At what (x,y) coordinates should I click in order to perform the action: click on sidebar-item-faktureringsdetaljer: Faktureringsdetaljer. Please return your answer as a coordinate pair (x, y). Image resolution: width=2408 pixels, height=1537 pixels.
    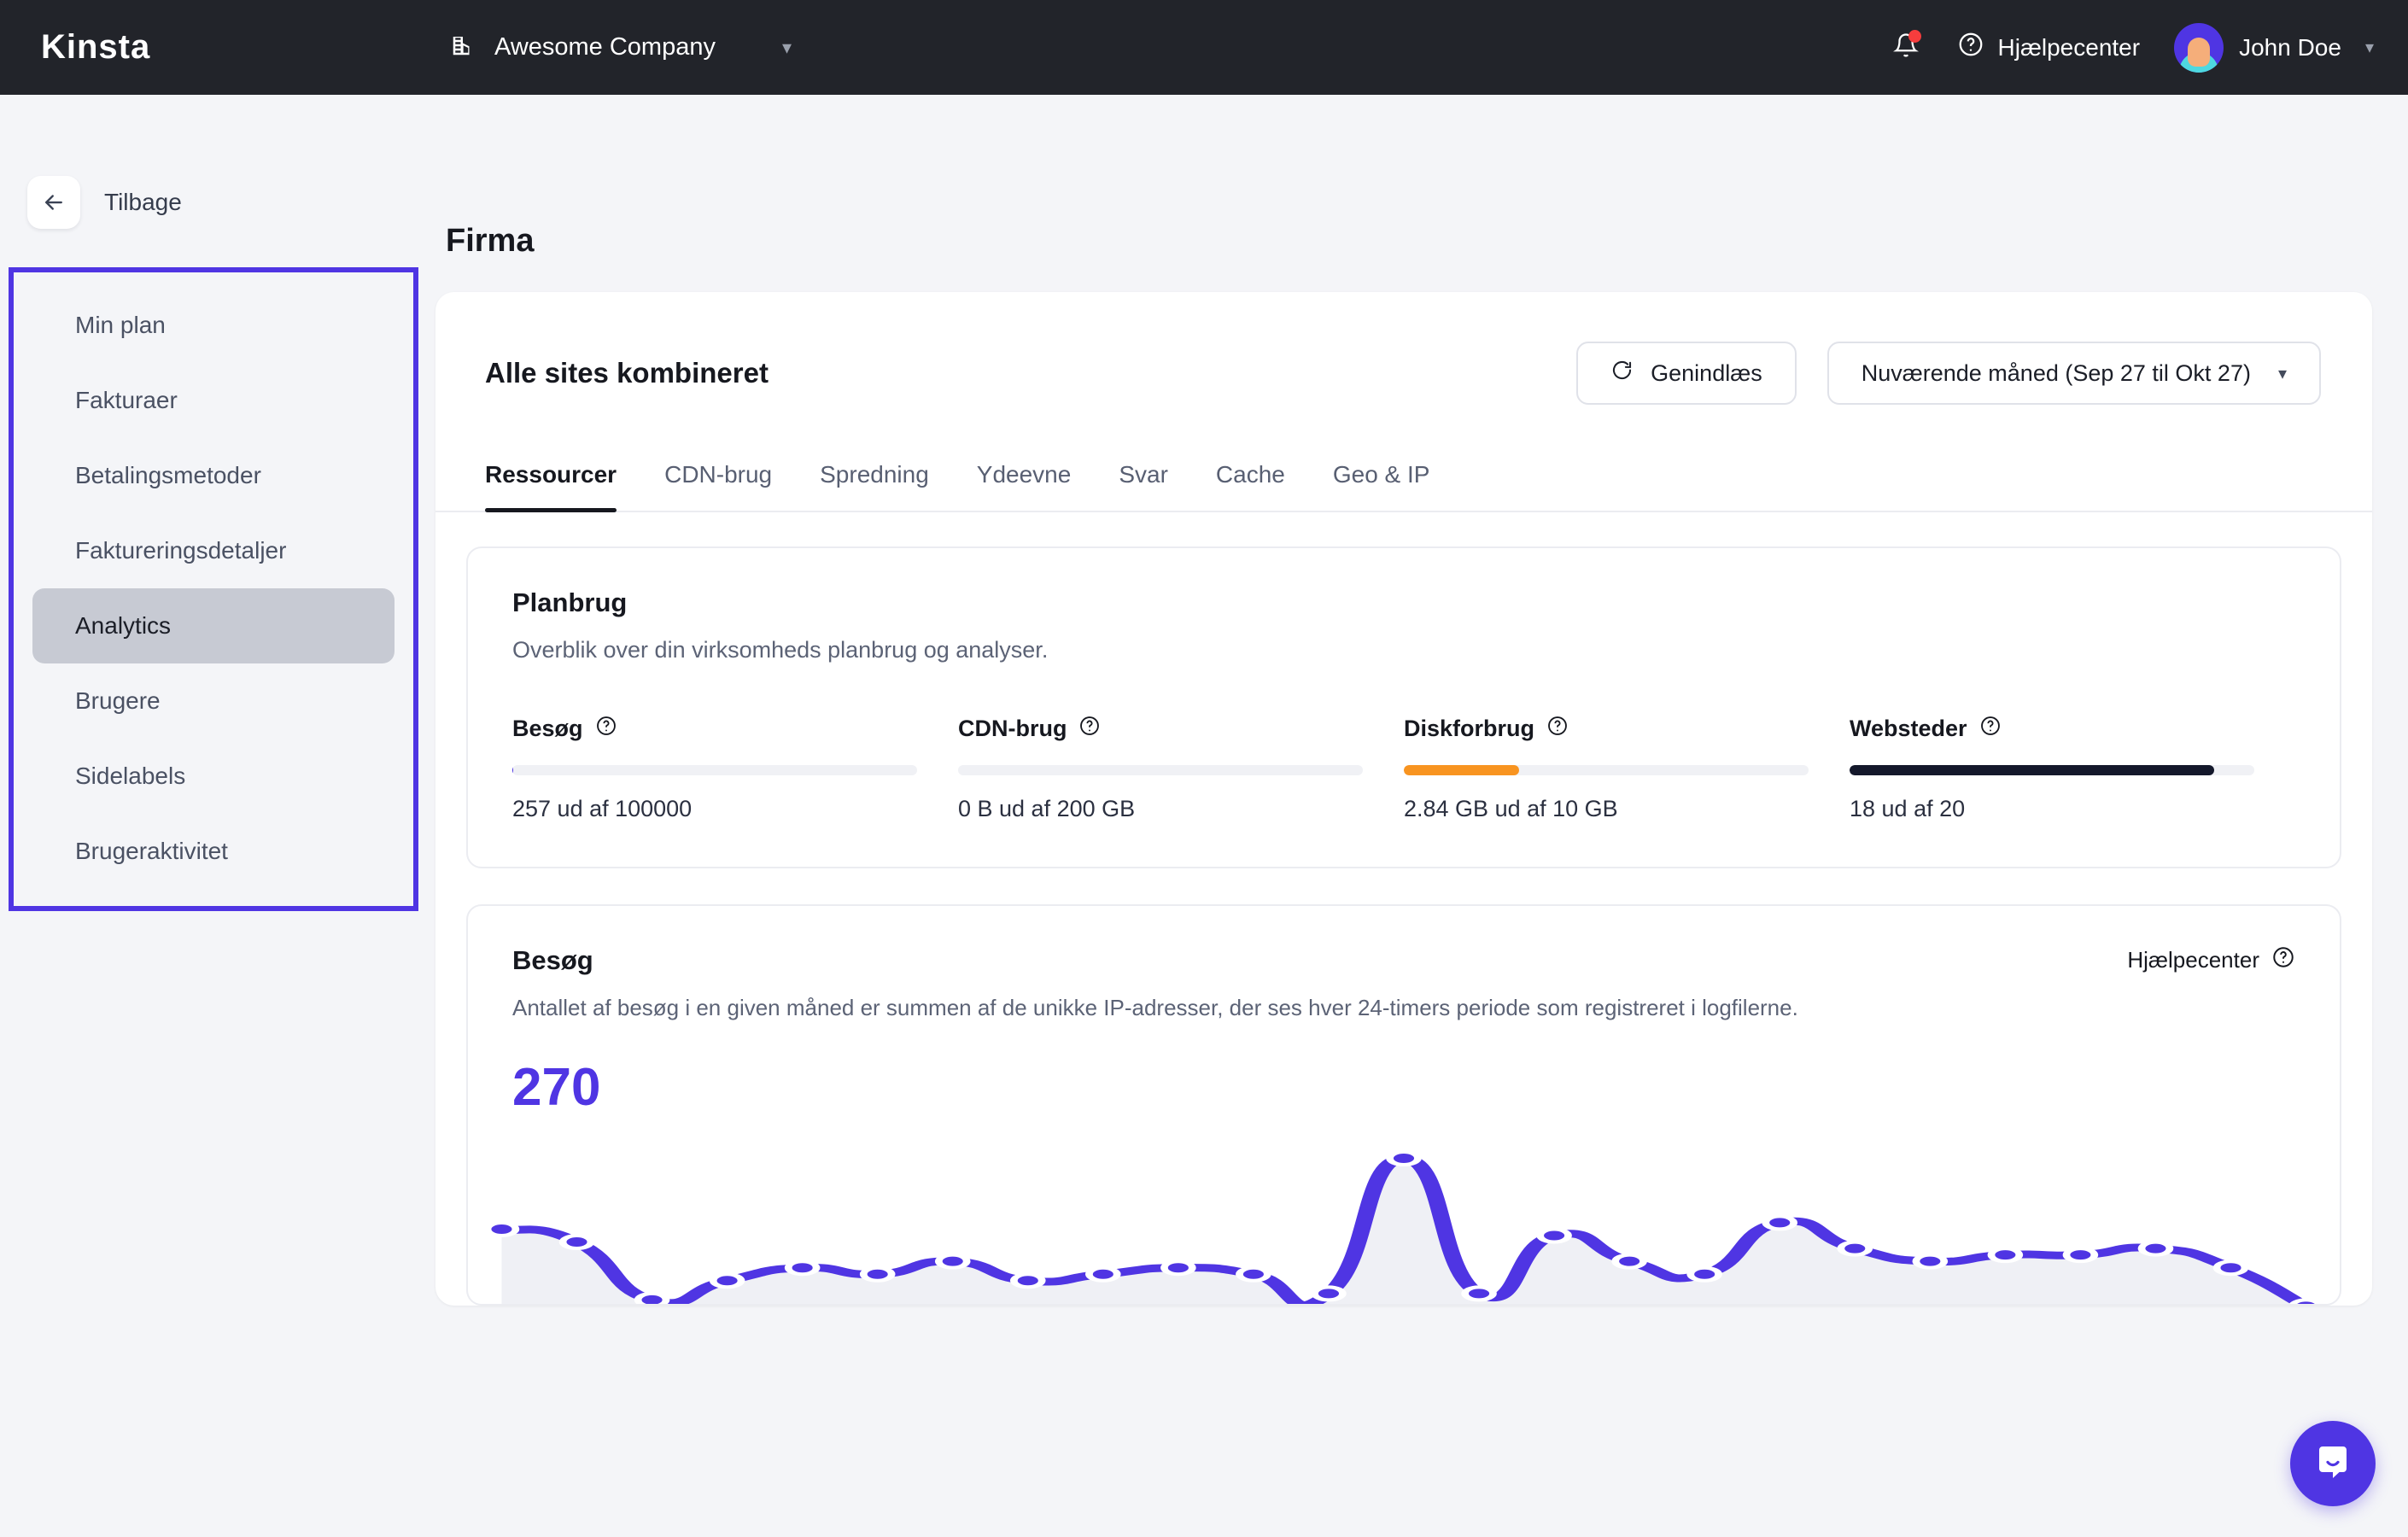
    Looking at the image, I should click on (213, 550).